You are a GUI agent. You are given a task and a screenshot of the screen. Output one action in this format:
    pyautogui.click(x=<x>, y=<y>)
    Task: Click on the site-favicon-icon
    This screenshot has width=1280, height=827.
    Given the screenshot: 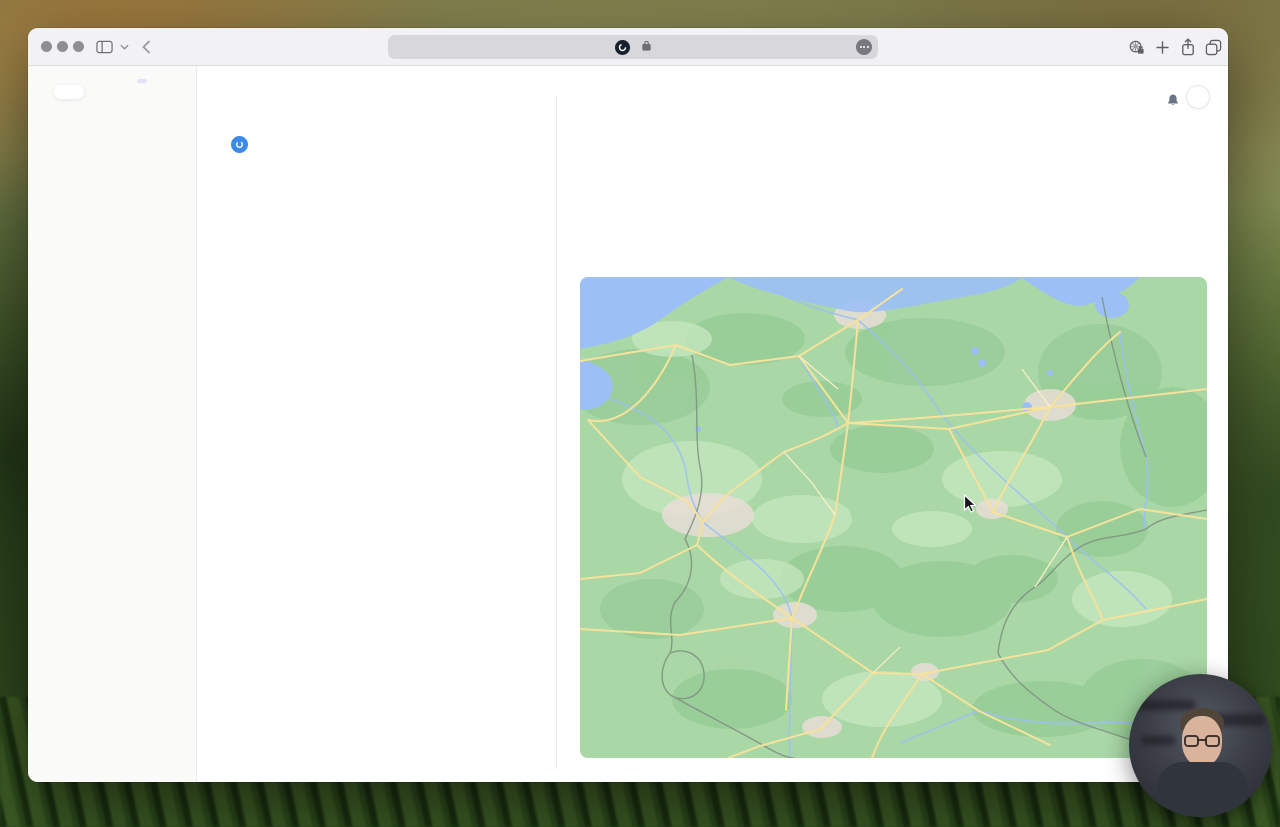 What is the action you would take?
    pyautogui.click(x=622, y=47)
    